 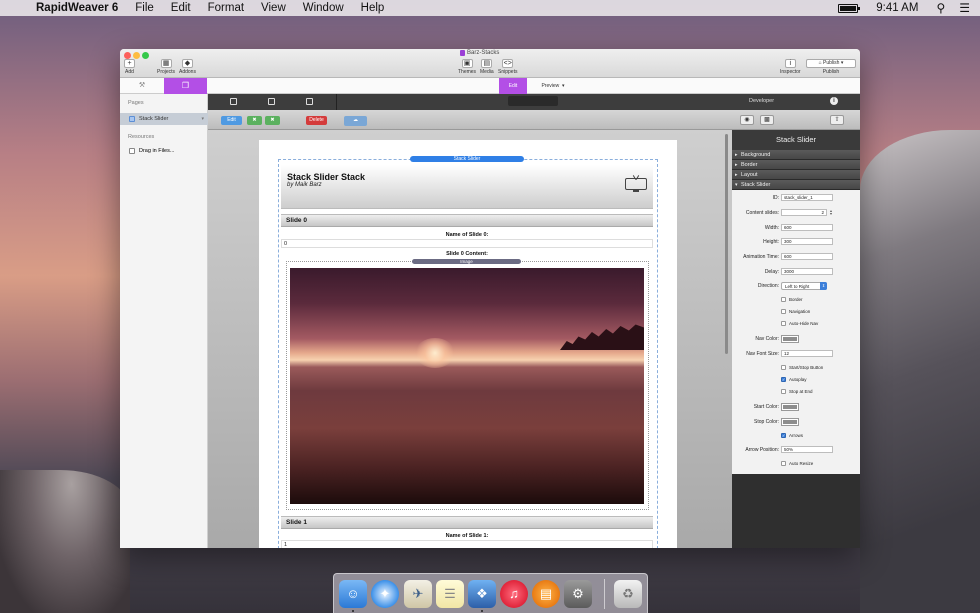 I want to click on width-field: 600, so click(x=807, y=227).